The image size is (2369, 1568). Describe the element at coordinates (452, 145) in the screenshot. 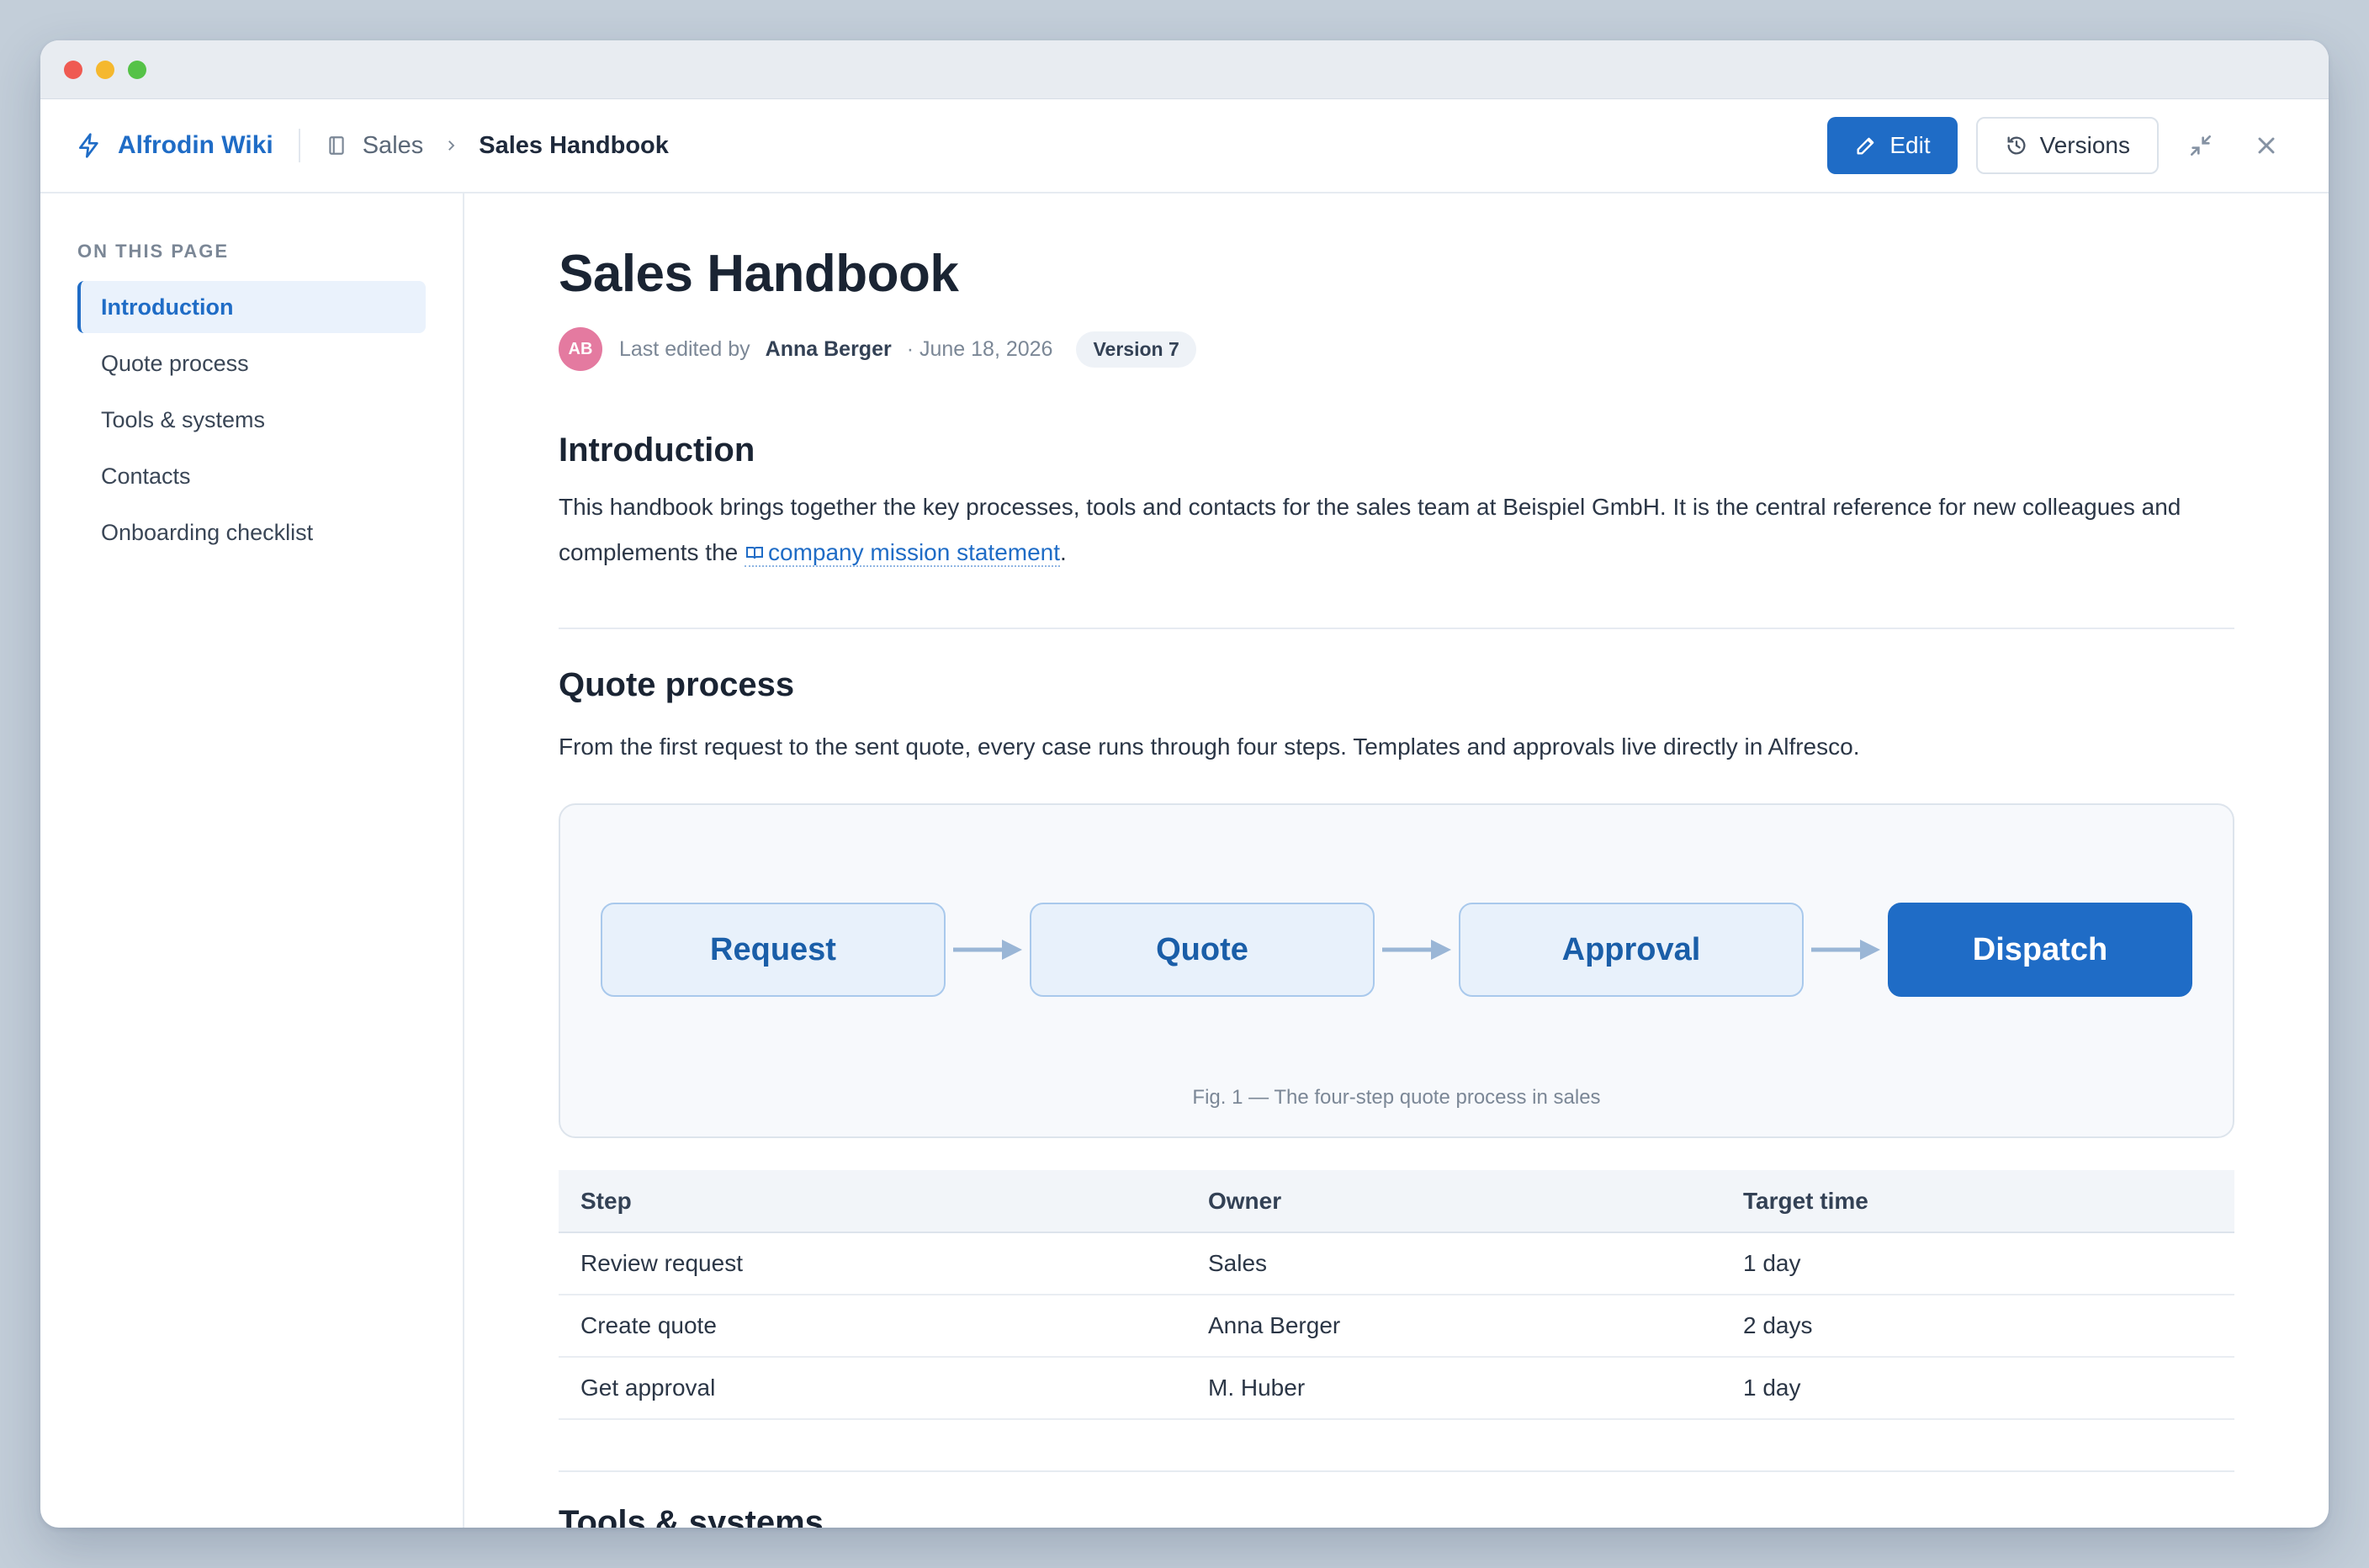

I see `chevron-right-icon` at that location.